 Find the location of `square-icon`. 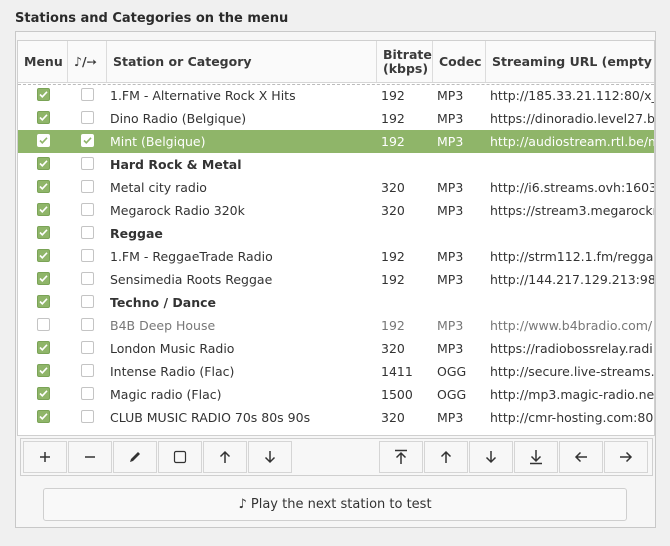

square-icon is located at coordinates (180, 457).